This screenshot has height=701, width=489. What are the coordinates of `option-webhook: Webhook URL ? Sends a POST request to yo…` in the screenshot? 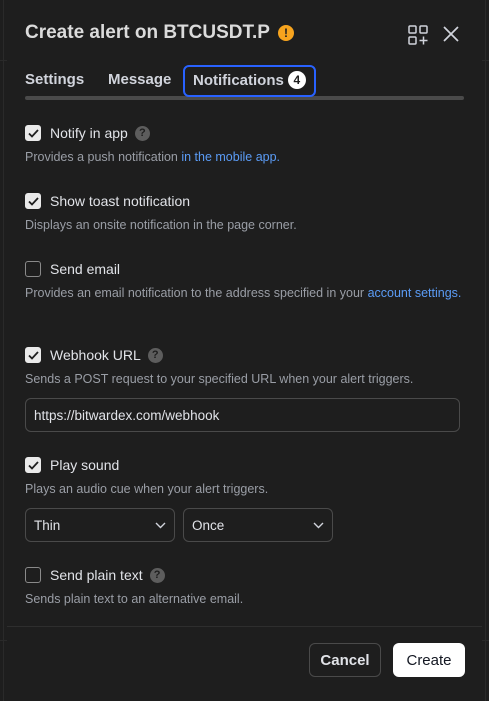 It's located at (244, 366).